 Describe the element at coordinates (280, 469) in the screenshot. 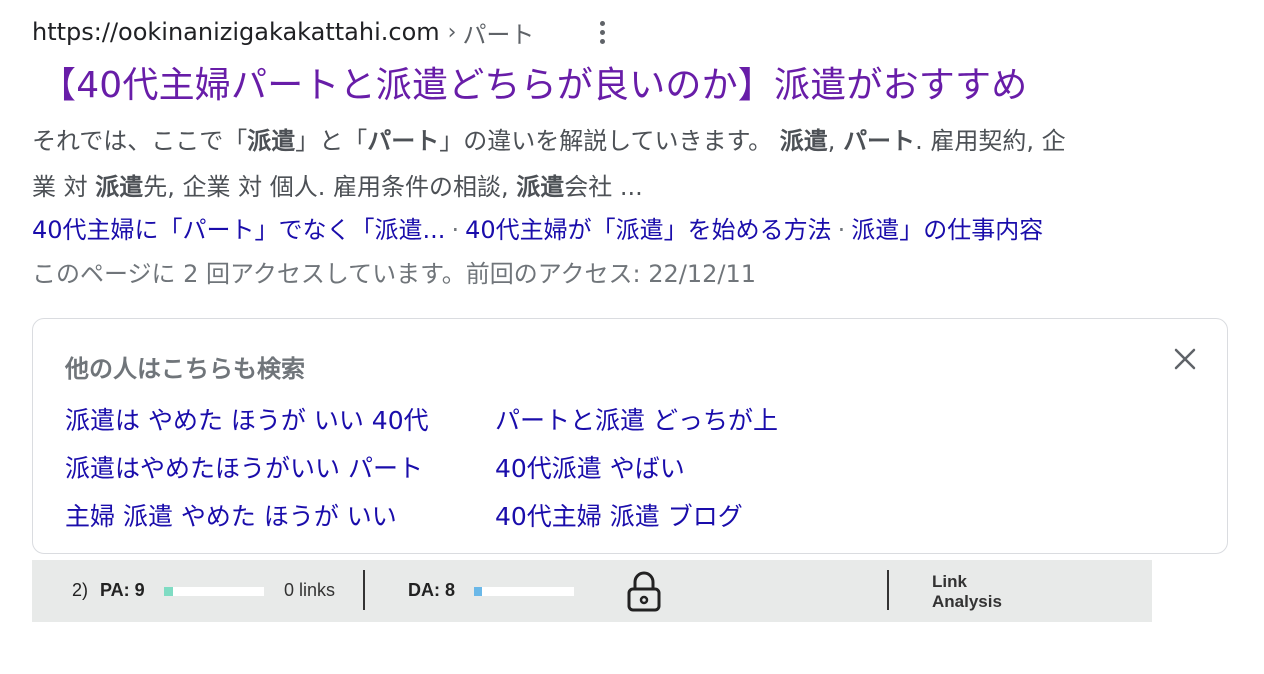

I see `pasf-item: 派遣はやめたほうがいい パート` at that location.